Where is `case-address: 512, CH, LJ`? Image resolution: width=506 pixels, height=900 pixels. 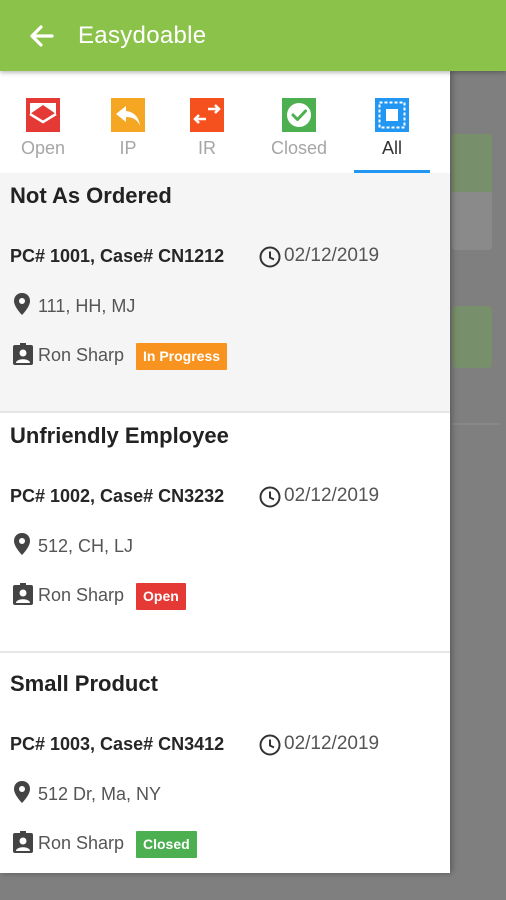 case-address: 512, CH, LJ is located at coordinates (86, 546).